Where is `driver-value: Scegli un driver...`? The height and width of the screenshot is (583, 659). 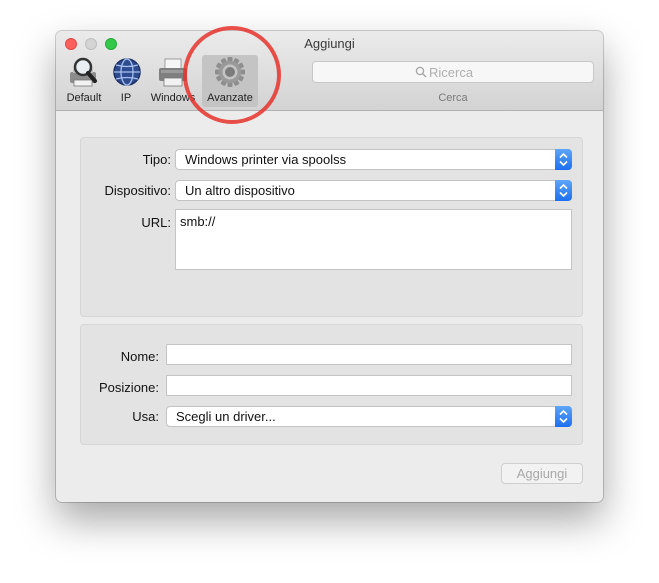
driver-value: Scegli un driver... is located at coordinates (226, 416).